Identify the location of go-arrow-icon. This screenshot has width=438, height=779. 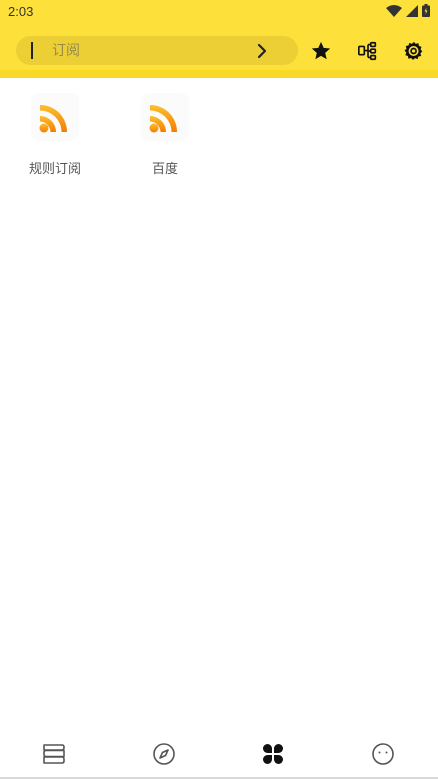
(262, 51).